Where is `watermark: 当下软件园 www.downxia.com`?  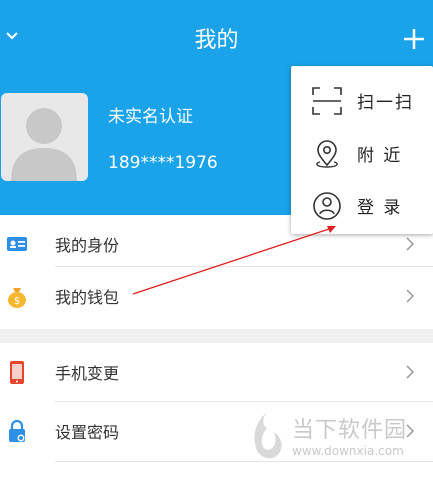
watermark: 当下软件园 www.downxia.com is located at coordinates (336, 438).